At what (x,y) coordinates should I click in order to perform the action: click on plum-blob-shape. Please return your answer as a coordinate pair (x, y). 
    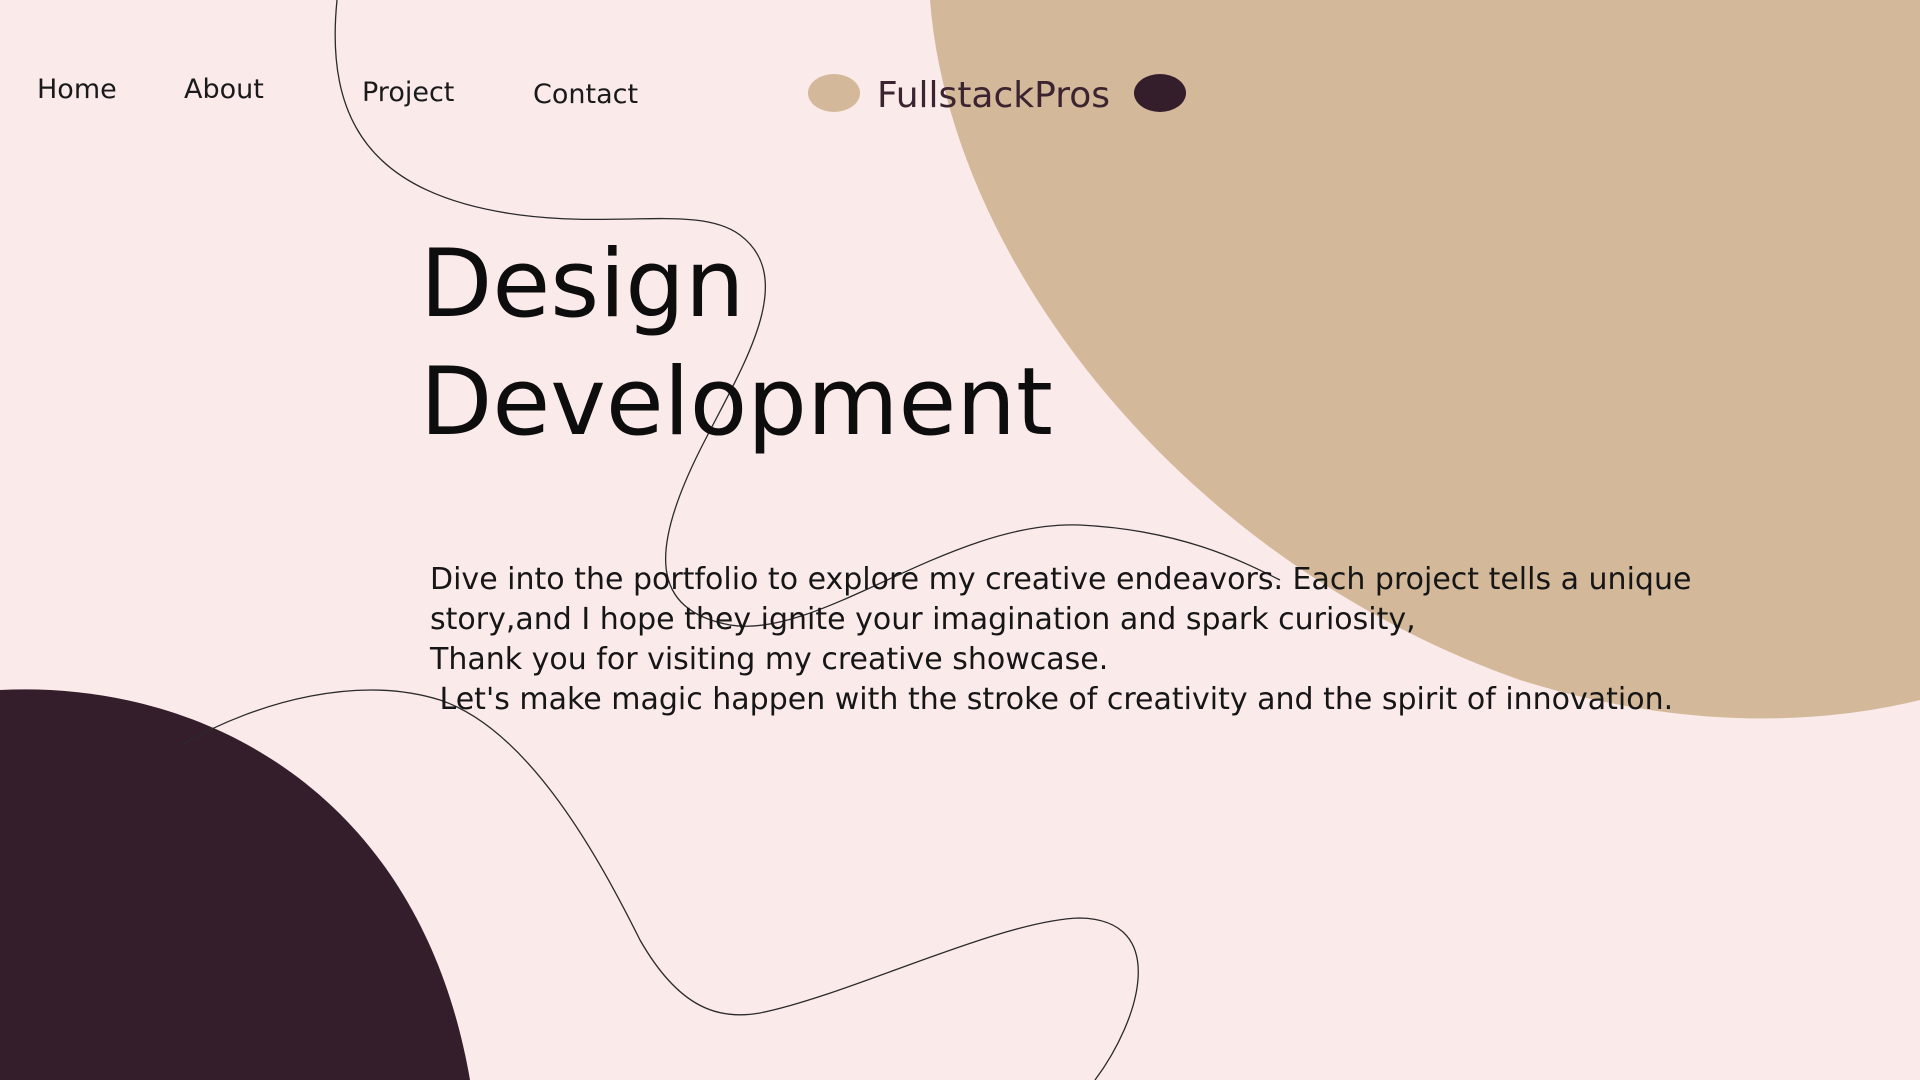
    Looking at the image, I should click on (235, 884).